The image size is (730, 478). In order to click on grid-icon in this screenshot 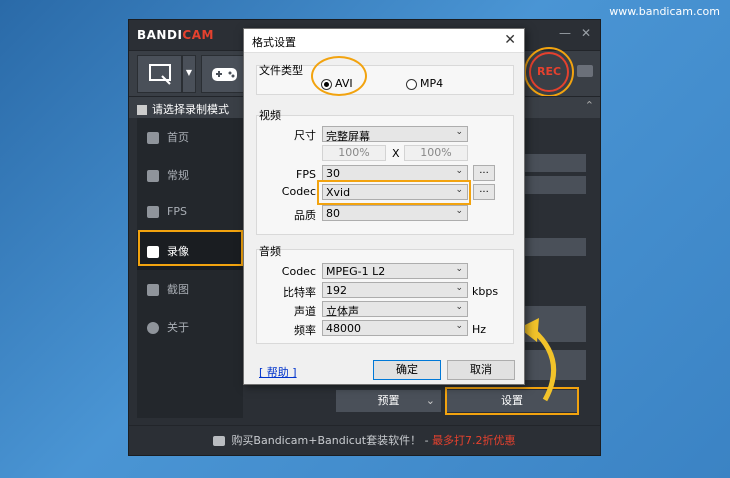, I will do `click(142, 110)`.